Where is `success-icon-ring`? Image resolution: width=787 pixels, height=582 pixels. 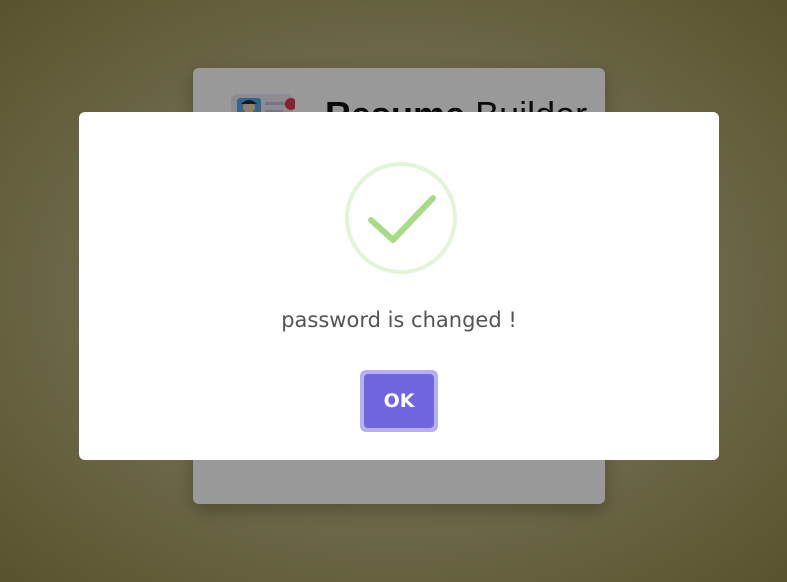
success-icon-ring is located at coordinates (401, 218).